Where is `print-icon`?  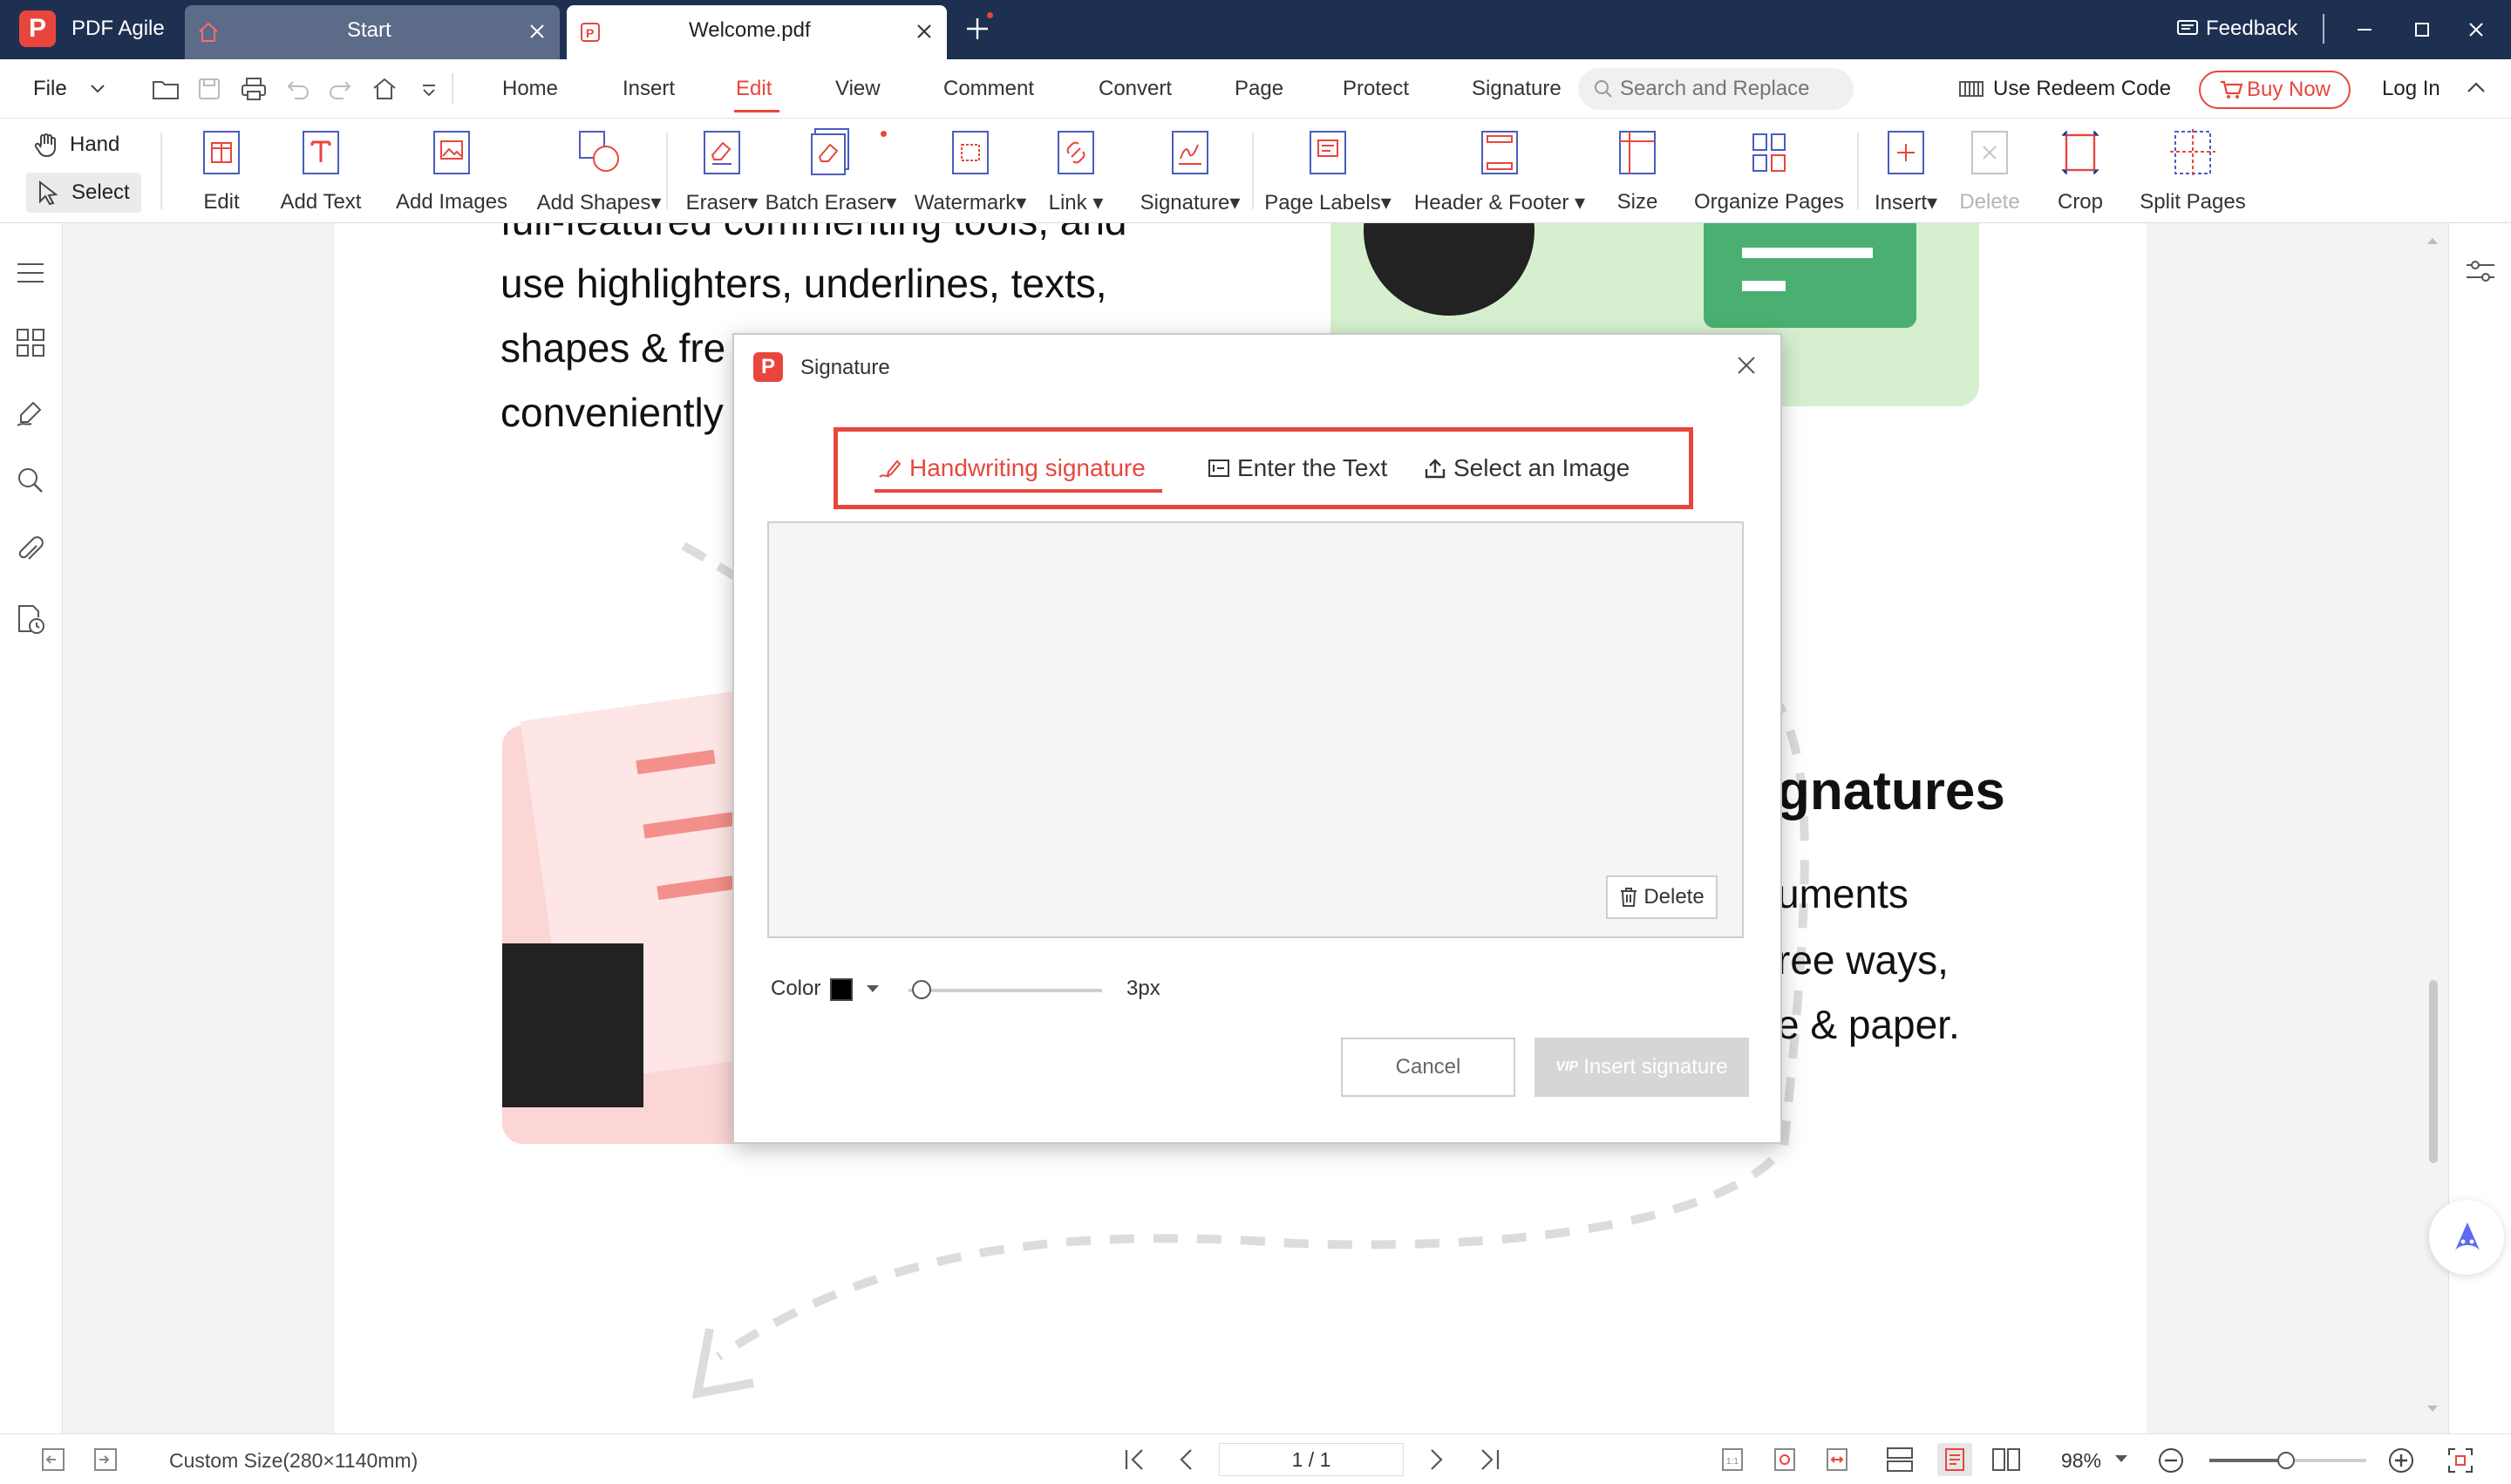 print-icon is located at coordinates (254, 89).